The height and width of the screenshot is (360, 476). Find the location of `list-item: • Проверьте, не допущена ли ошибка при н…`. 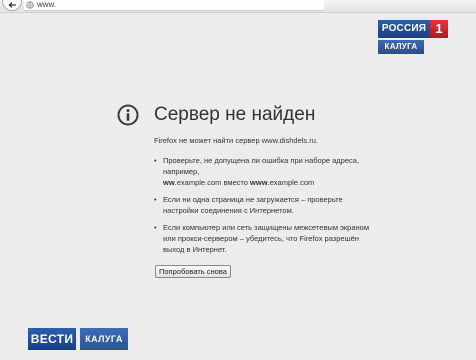

list-item: • Проверьте, не допущена ли ошибка при н… is located at coordinates (266, 171).